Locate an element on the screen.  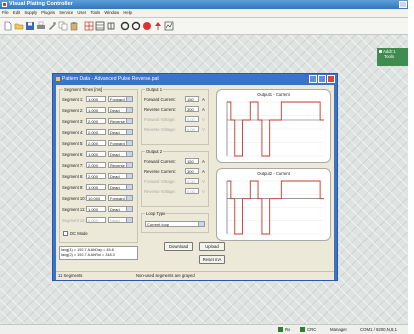
reset-button: Reset mA is located at coordinates (212, 259).